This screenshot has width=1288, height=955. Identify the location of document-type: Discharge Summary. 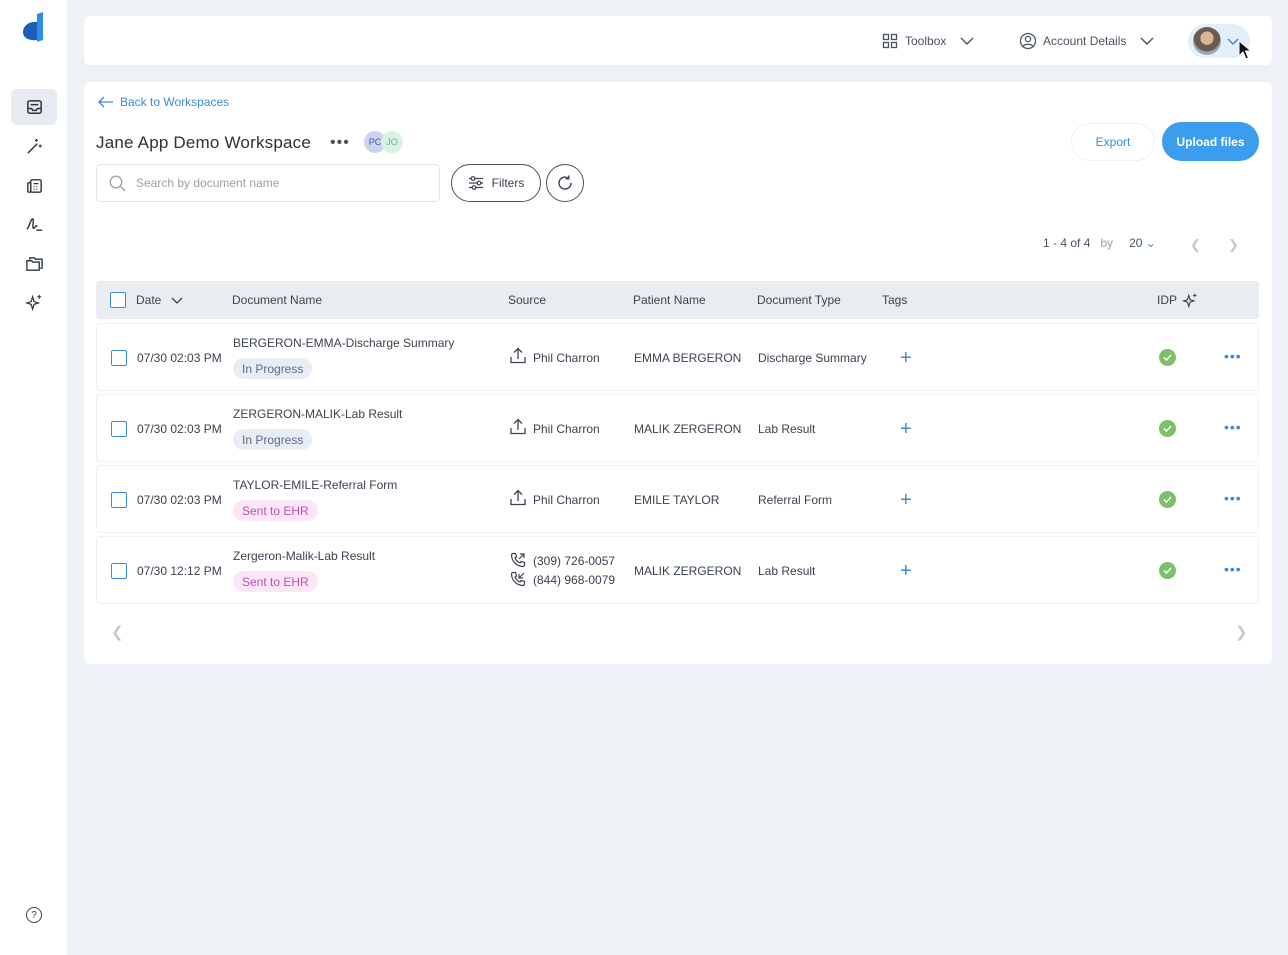
(812, 358).